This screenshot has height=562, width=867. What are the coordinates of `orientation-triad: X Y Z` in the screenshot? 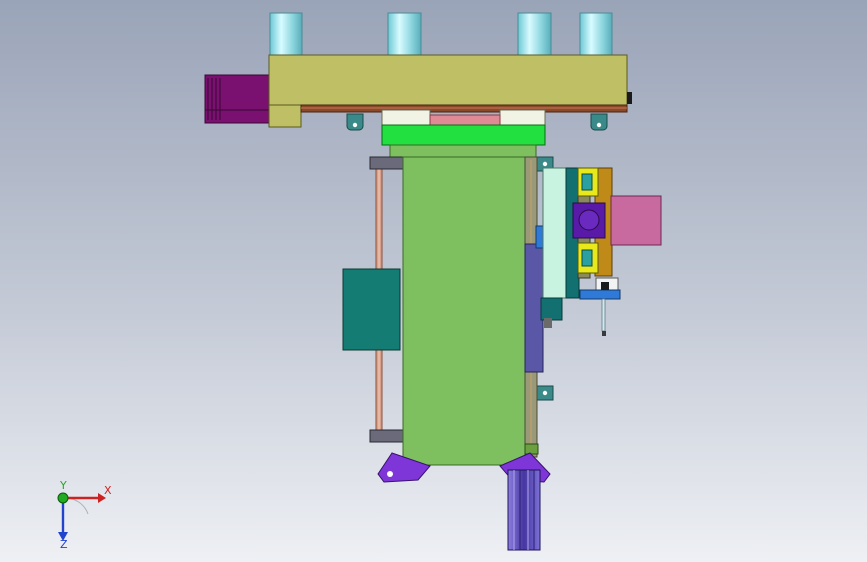 It's located at (84, 515).